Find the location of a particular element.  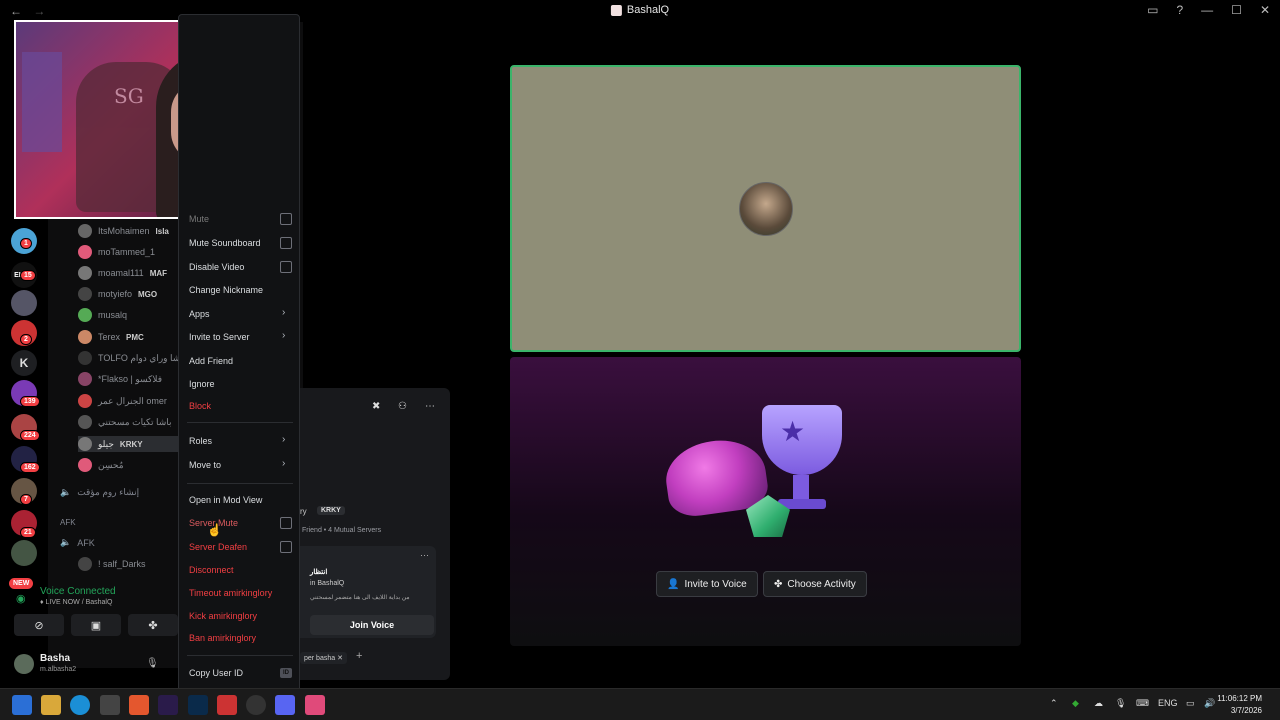

maximize-icon: ☐ is located at coordinates (1236, 10).